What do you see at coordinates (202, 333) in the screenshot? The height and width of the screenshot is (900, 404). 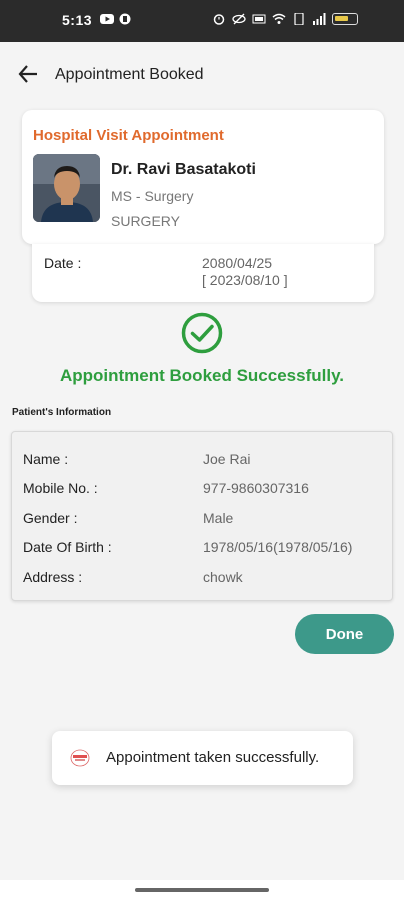 I see `check-circle-icon` at bounding box center [202, 333].